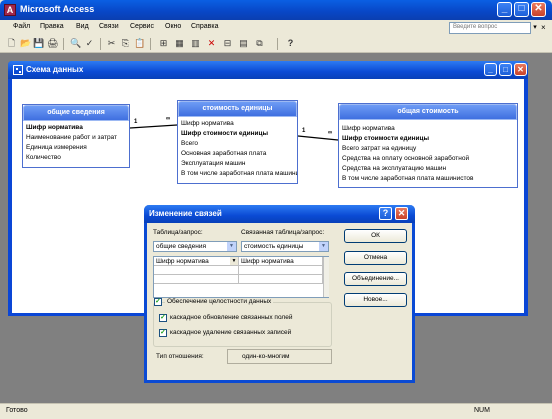 Image resolution: width=552 pixels, height=419 pixels. Describe the element at coordinates (231, 317) in the screenshot. I see `cascade-update-label: каскадное обновление связанных полей` at that location.